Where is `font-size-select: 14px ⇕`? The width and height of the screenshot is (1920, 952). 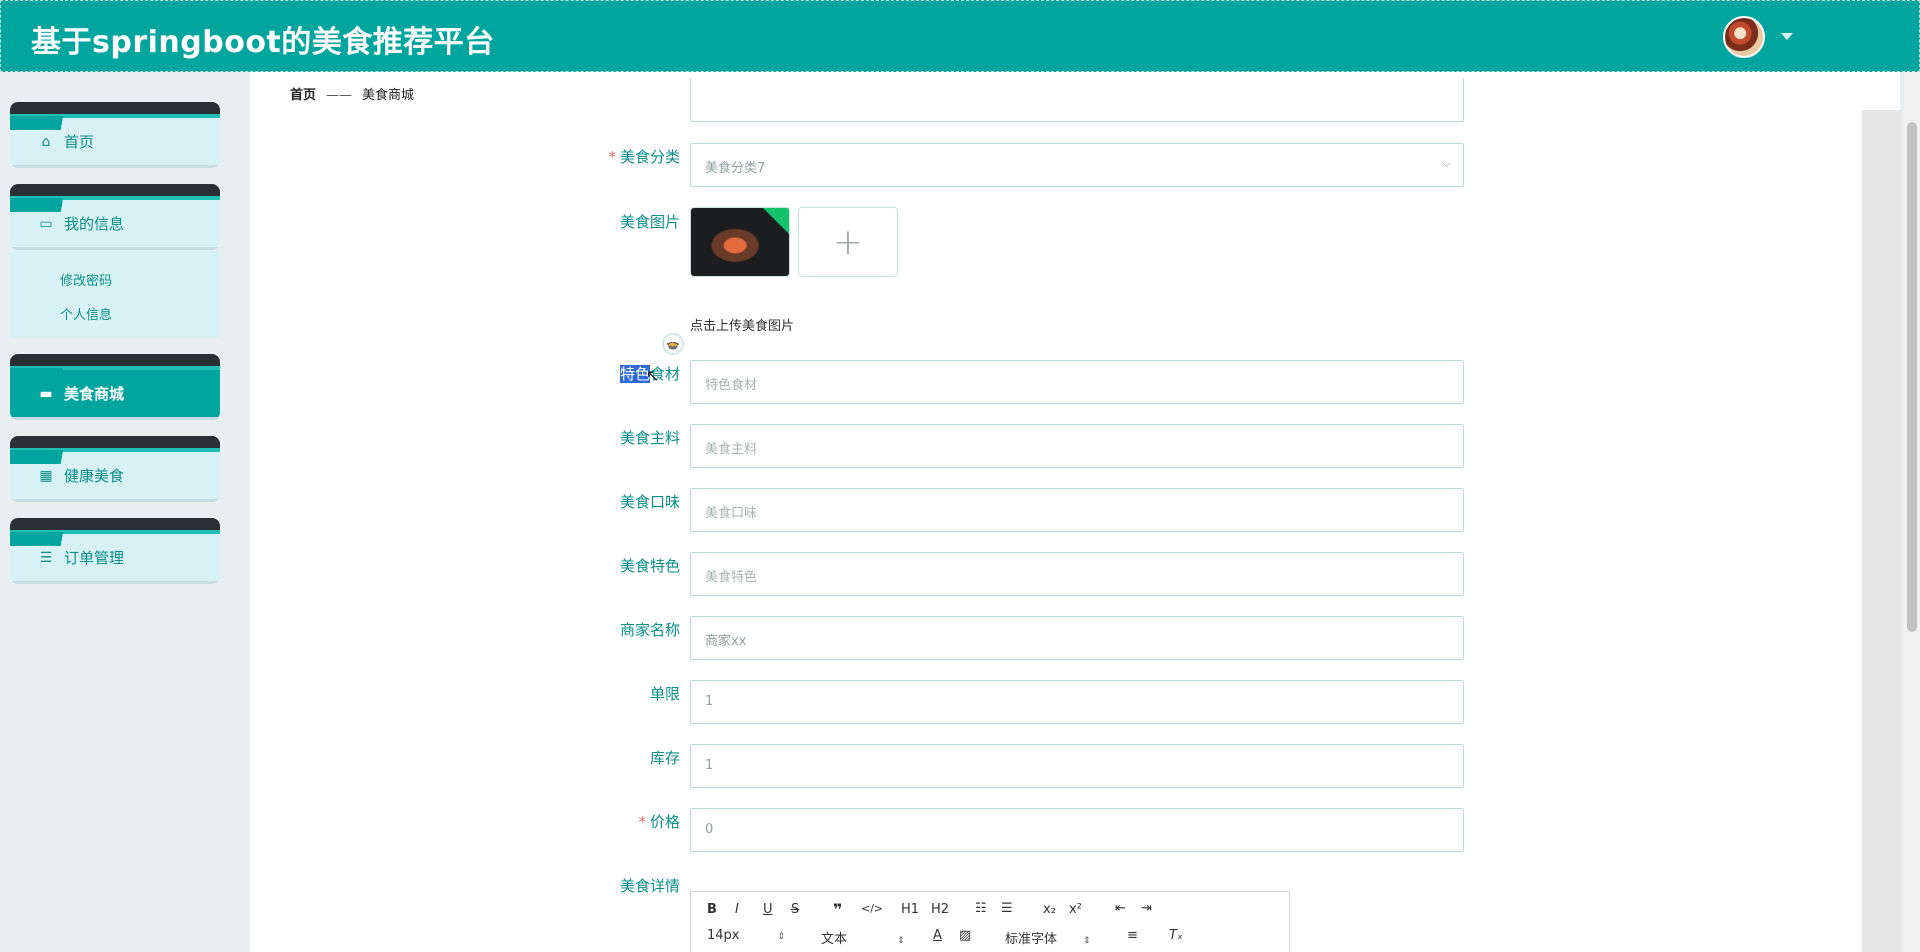 font-size-select: 14px ⇕ is located at coordinates (746, 935).